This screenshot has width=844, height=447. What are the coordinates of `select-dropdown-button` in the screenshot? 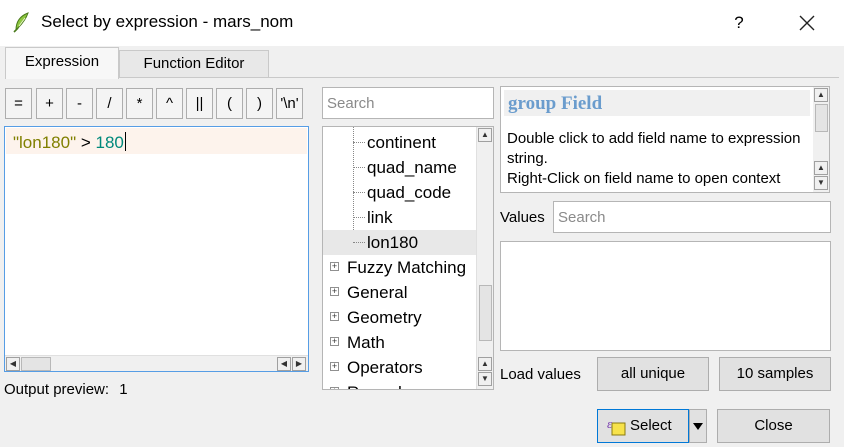 It's located at (698, 426).